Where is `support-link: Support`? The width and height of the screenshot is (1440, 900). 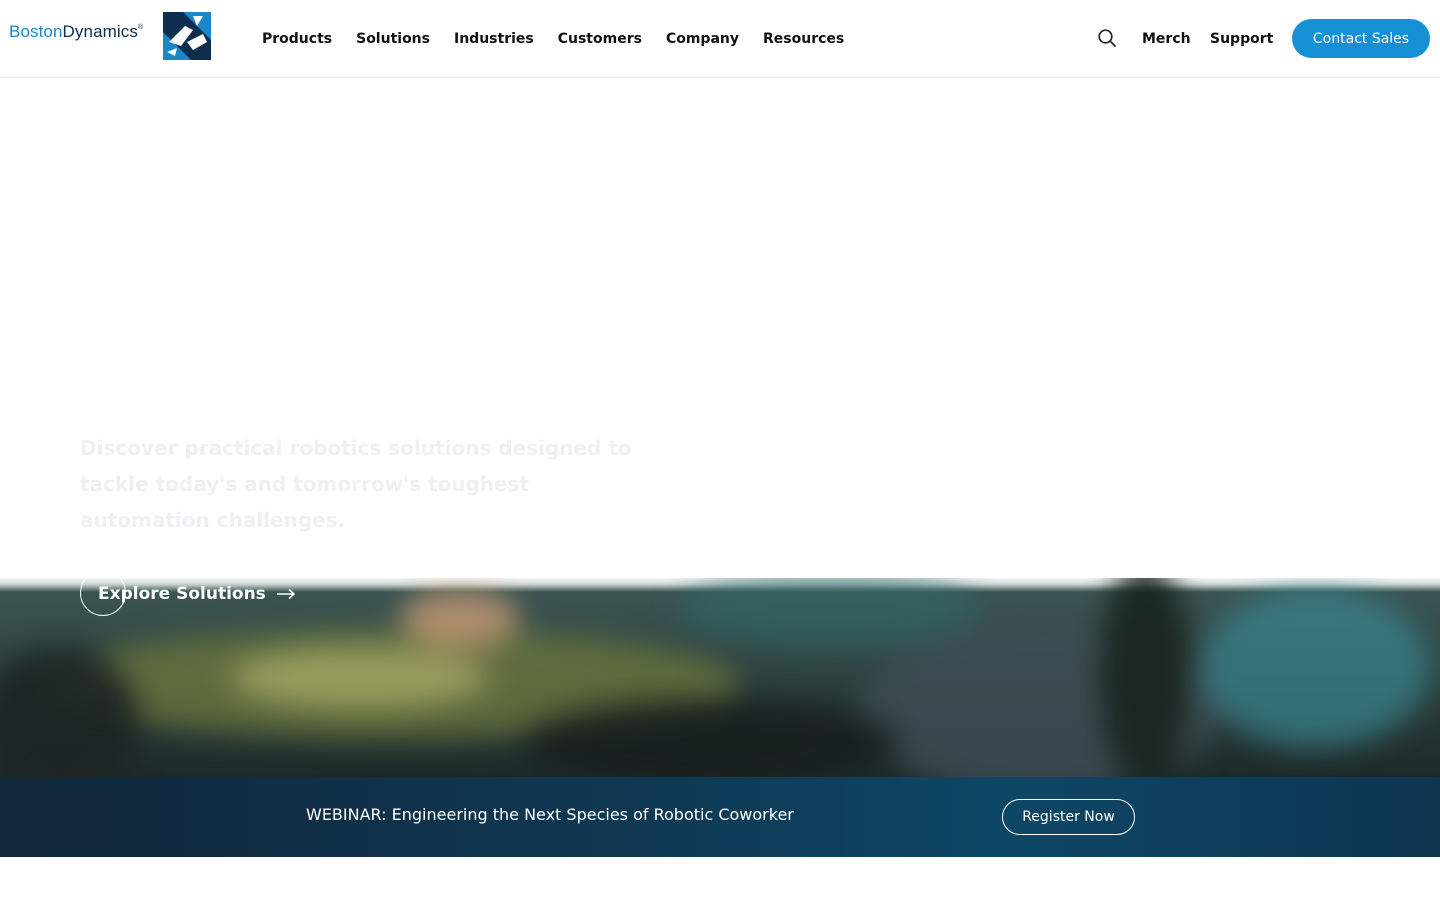 support-link: Support is located at coordinates (1241, 39).